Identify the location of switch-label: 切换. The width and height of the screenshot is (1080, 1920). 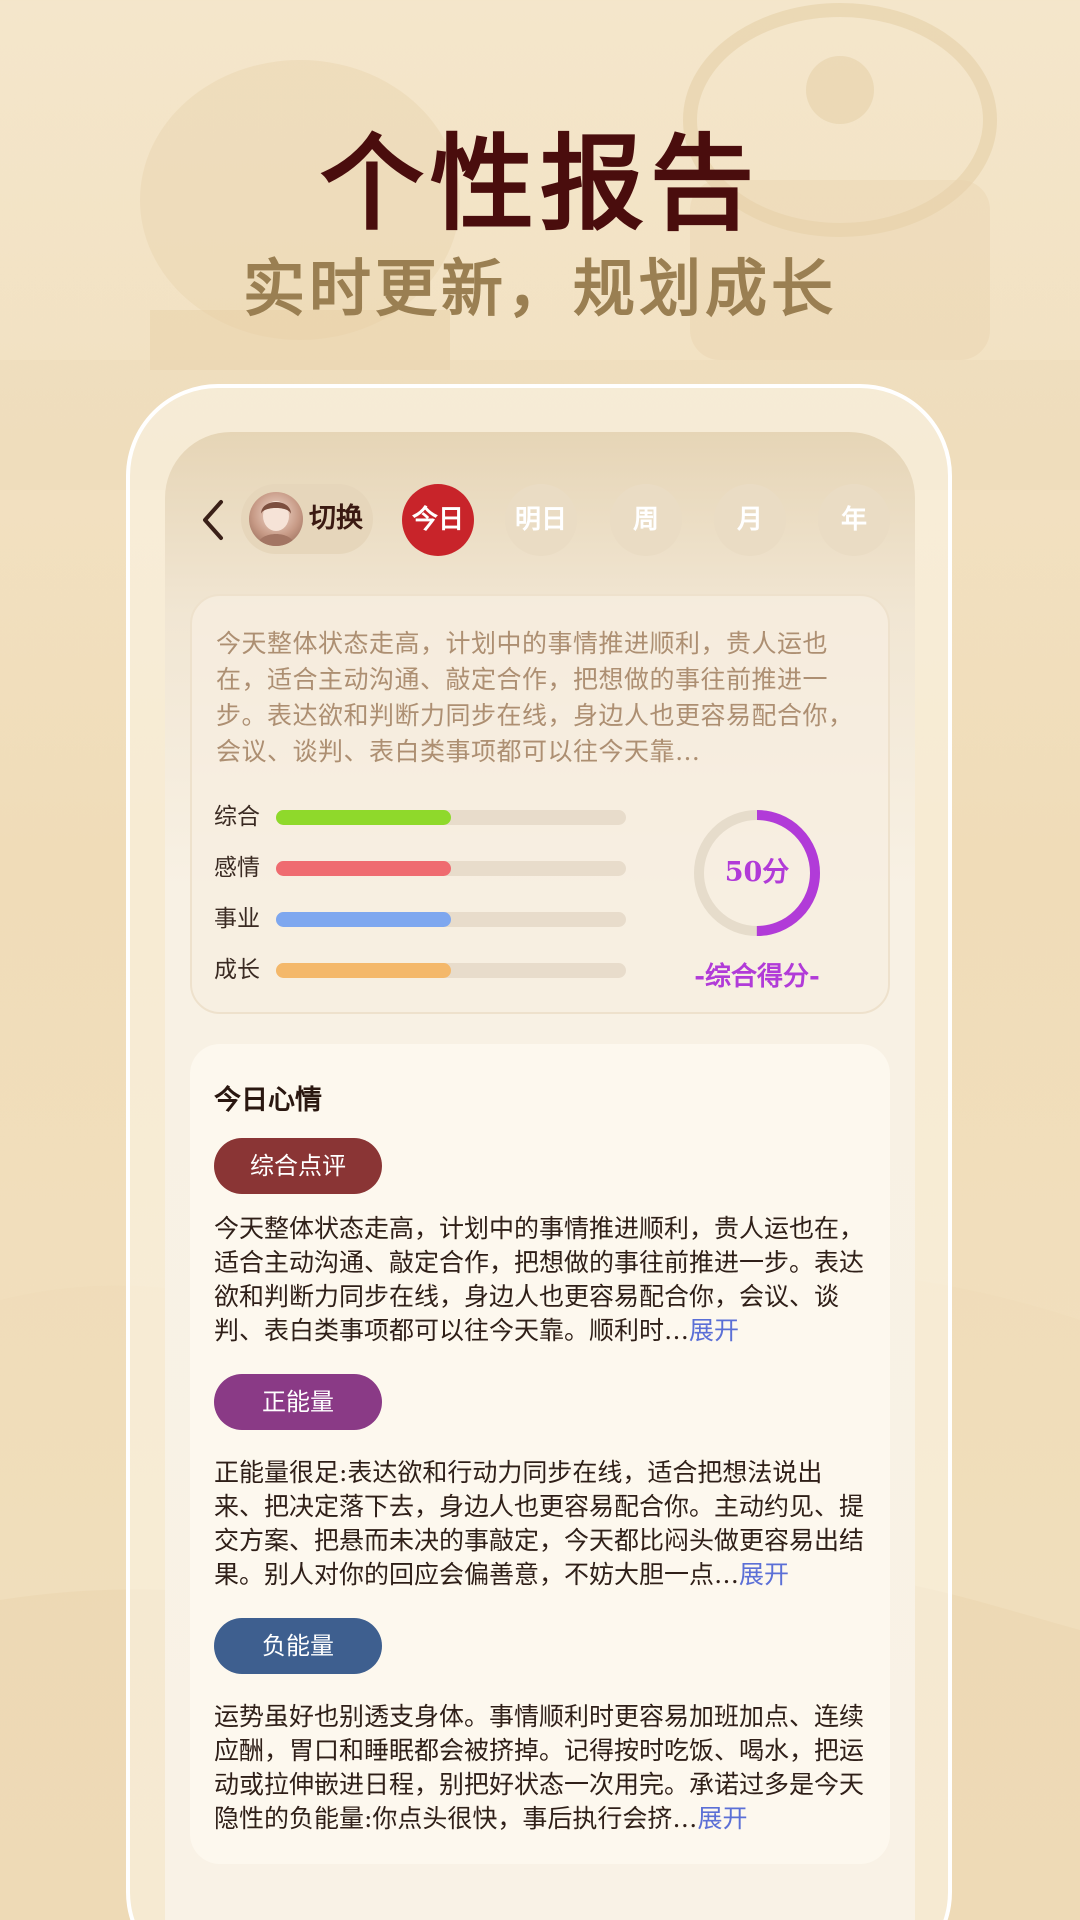
(336, 518).